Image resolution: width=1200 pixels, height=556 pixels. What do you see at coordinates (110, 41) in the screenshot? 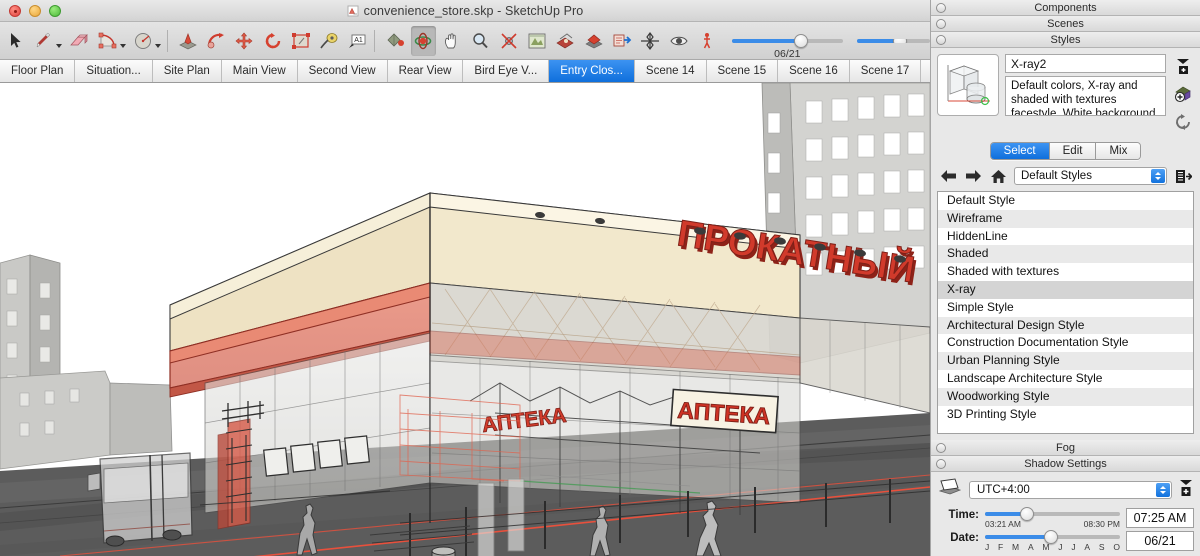
I see `arc-tool` at bounding box center [110, 41].